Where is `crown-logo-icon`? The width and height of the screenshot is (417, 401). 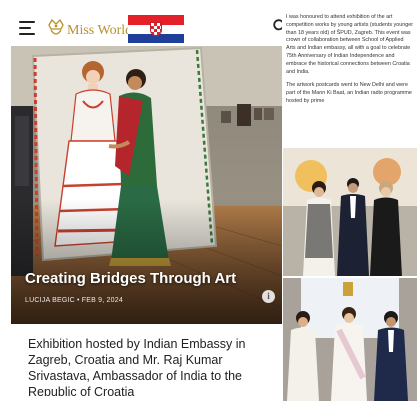
crown-logo-icon is located at coordinates (56, 28).